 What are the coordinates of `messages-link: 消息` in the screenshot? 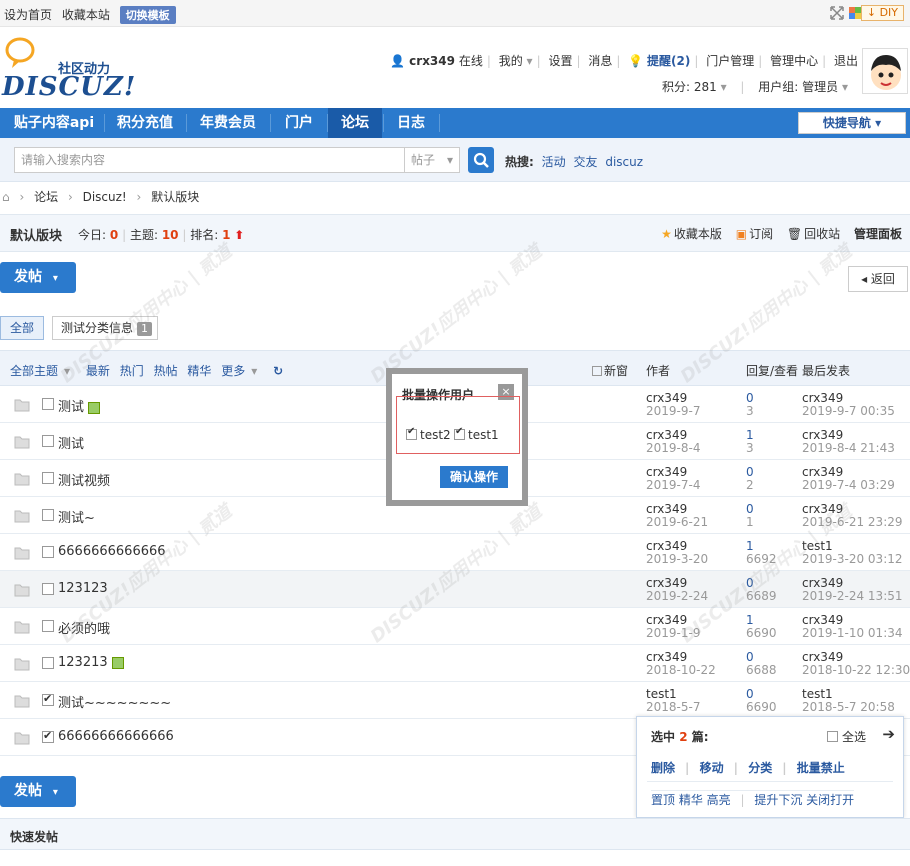 It's located at (600, 61).